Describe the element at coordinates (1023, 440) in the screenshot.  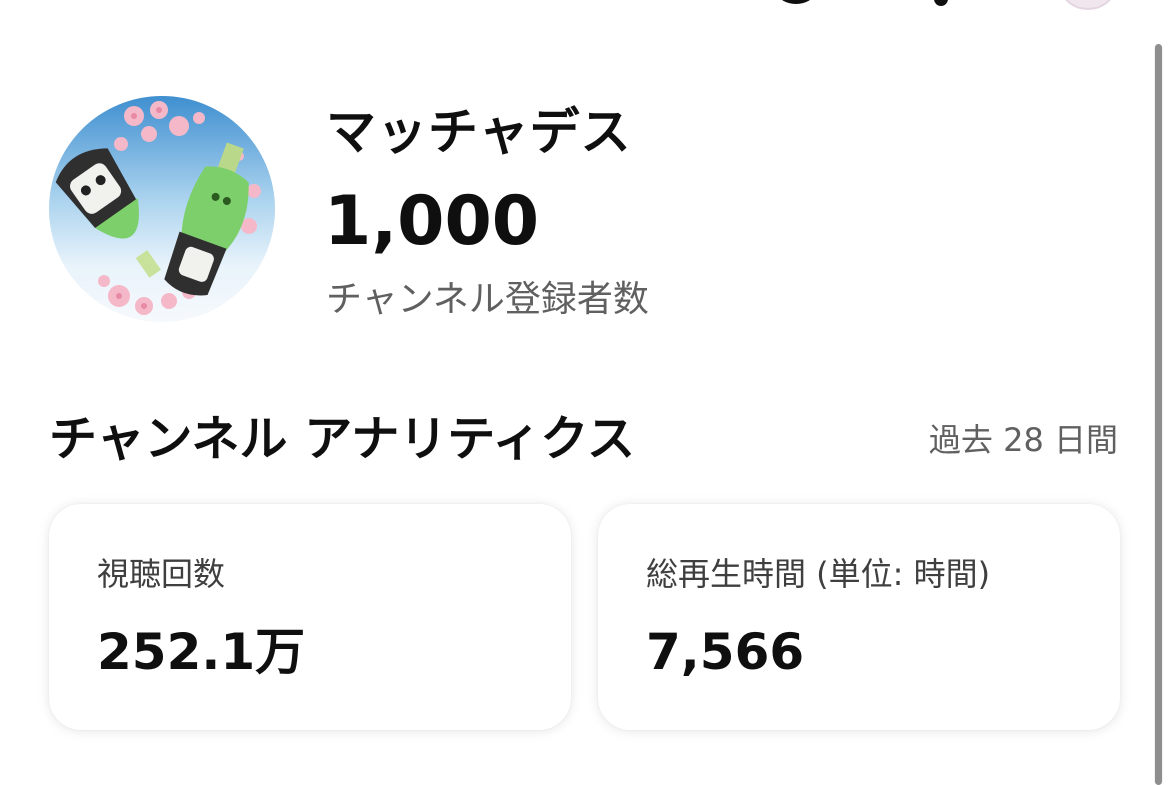
I see `analytics-period: 過去 28 日間` at that location.